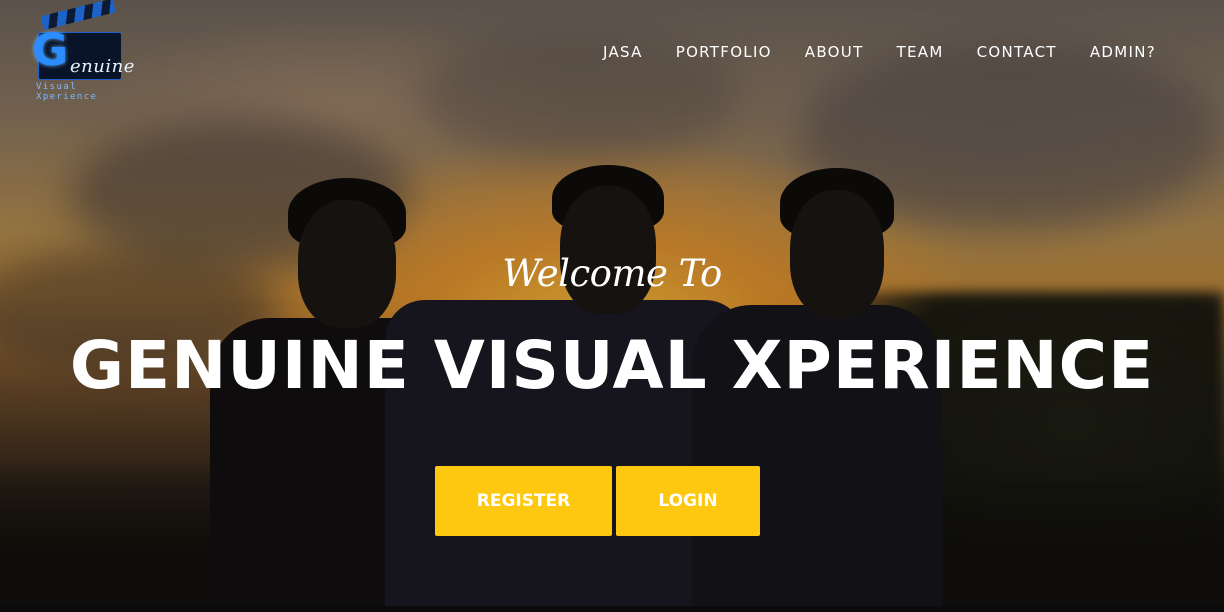 The image size is (1224, 612). I want to click on login-button: LOGIN, so click(688, 501).